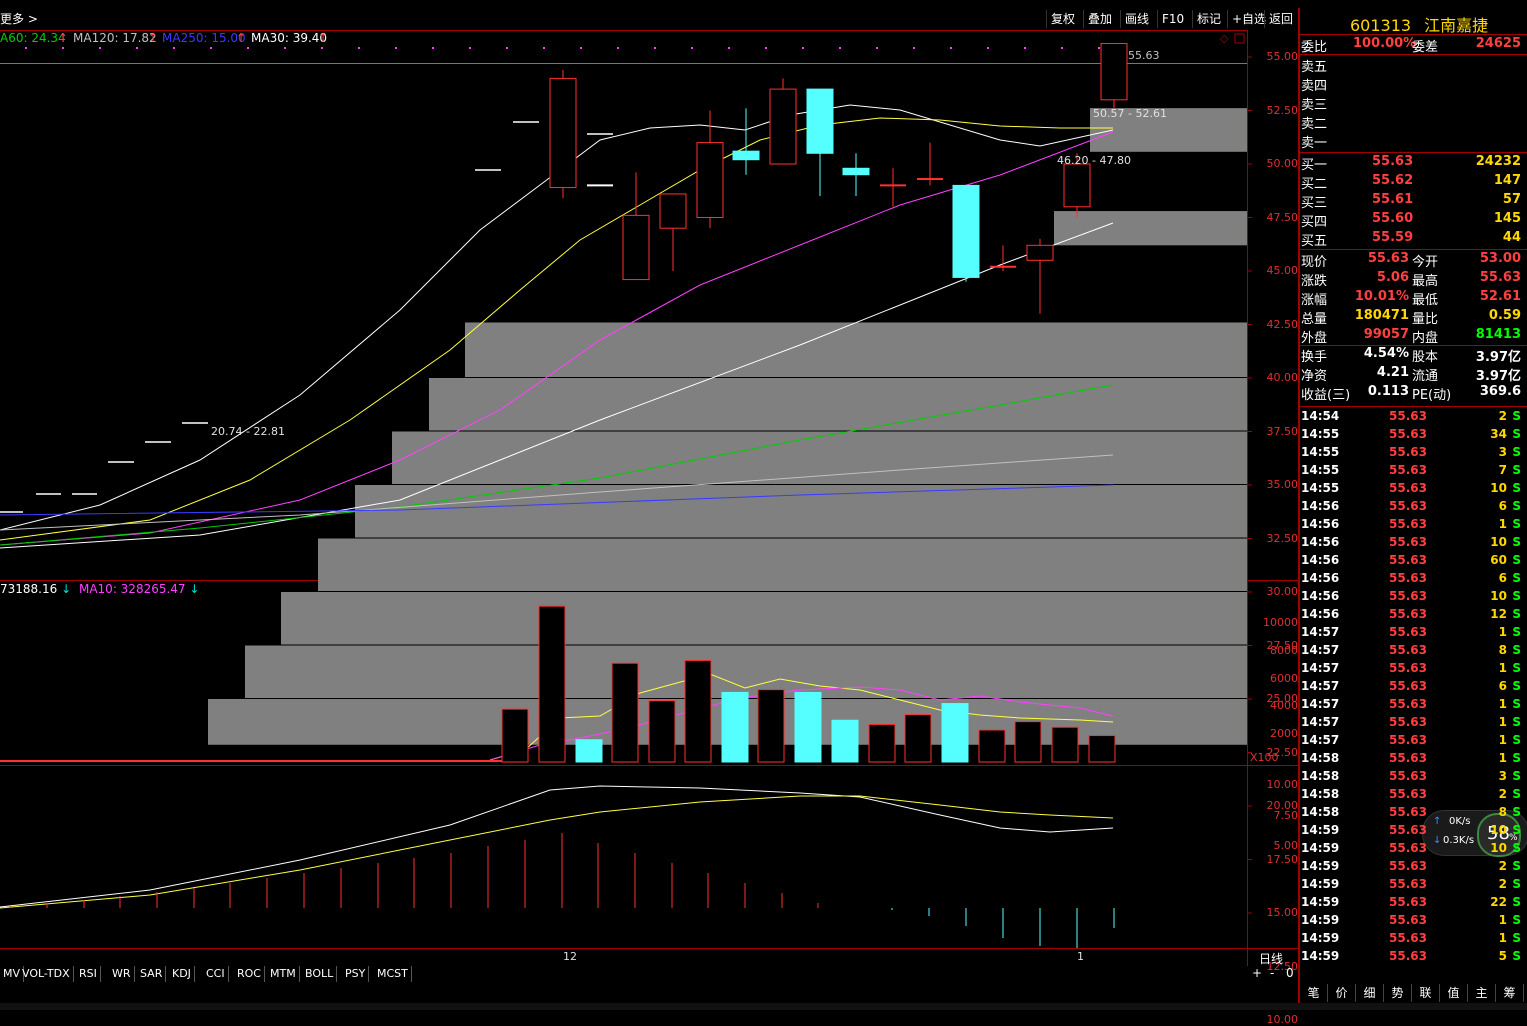 The image size is (1527, 1026). Describe the element at coordinates (1314, 105) in the screenshot. I see `sell-label: 卖三` at that location.